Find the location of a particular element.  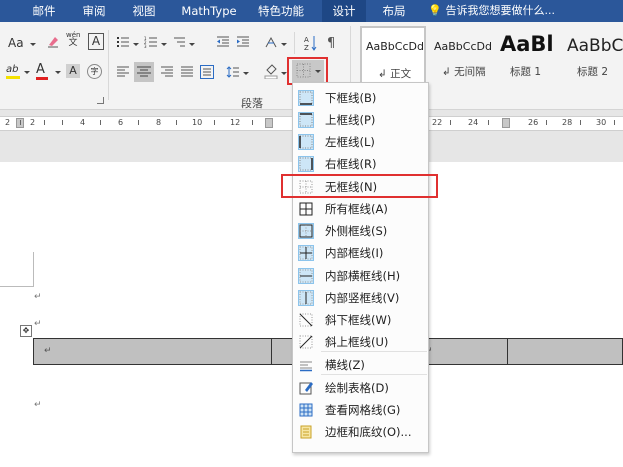

tab-special-features: 特色功能 is located at coordinates (281, 11).